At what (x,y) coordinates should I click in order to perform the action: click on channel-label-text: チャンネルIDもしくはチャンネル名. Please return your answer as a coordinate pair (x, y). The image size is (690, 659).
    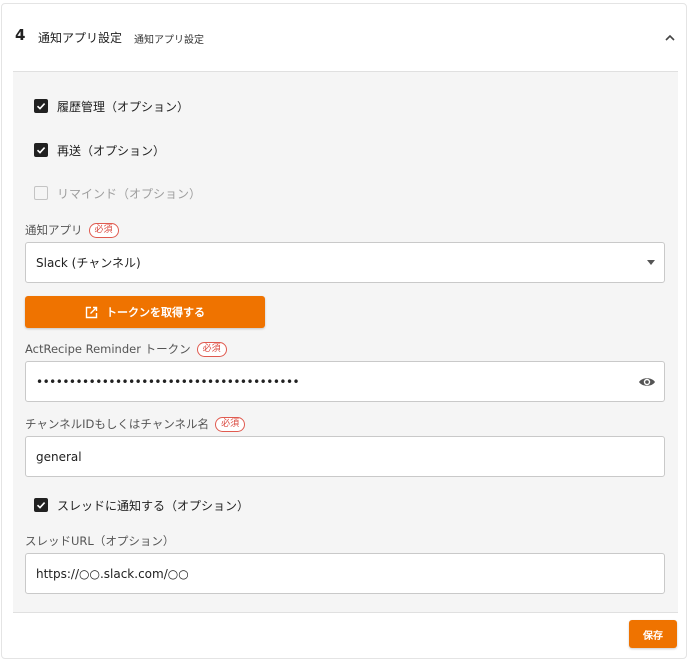
    Looking at the image, I should click on (117, 424).